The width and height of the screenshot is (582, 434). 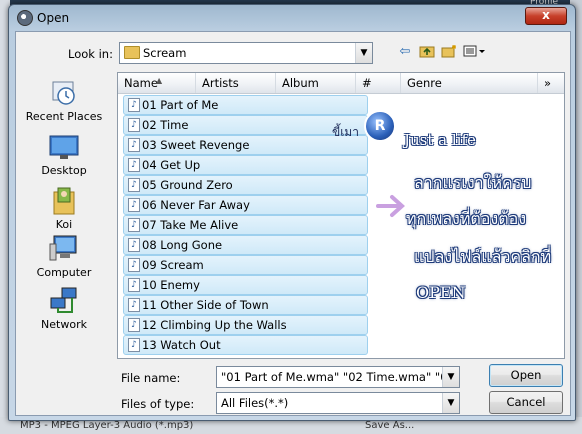 I want to click on sort-ascending-icon: ▲, so click(x=159, y=80).